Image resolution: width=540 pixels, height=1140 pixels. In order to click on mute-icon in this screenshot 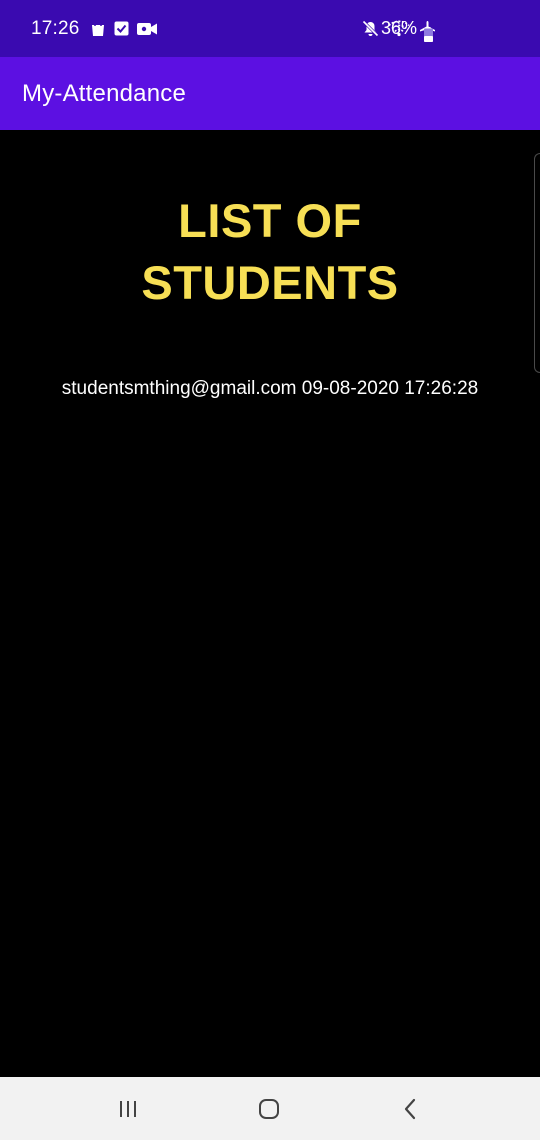, I will do `click(370, 28)`.